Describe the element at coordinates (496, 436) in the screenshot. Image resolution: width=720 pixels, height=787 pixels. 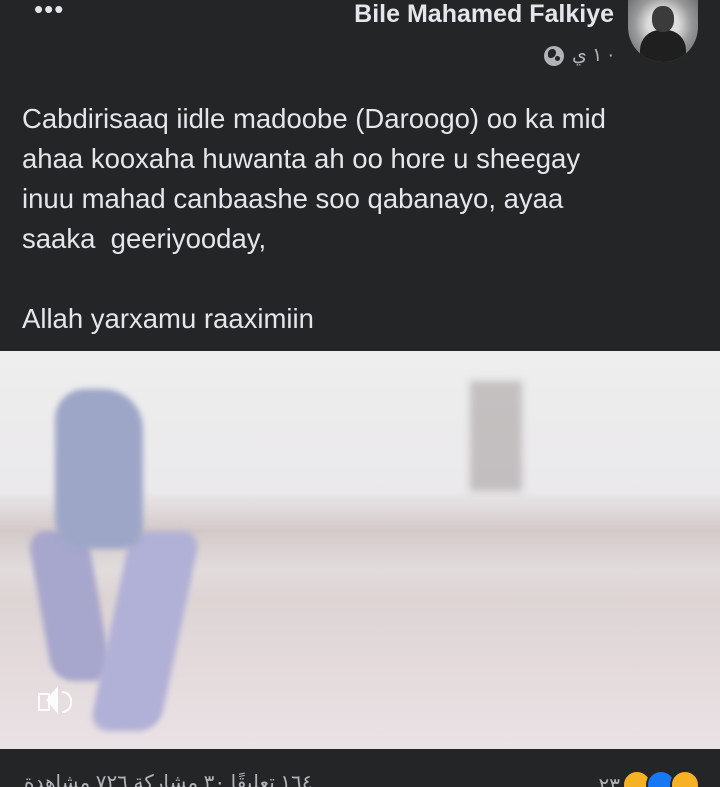
I see `video-background-figure` at that location.